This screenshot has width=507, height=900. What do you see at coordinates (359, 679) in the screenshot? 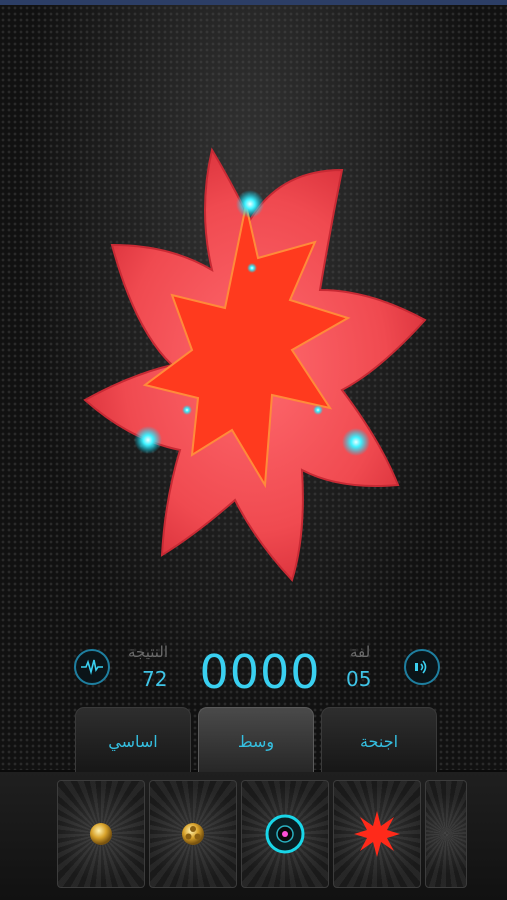
I see `level-value: 05` at bounding box center [359, 679].